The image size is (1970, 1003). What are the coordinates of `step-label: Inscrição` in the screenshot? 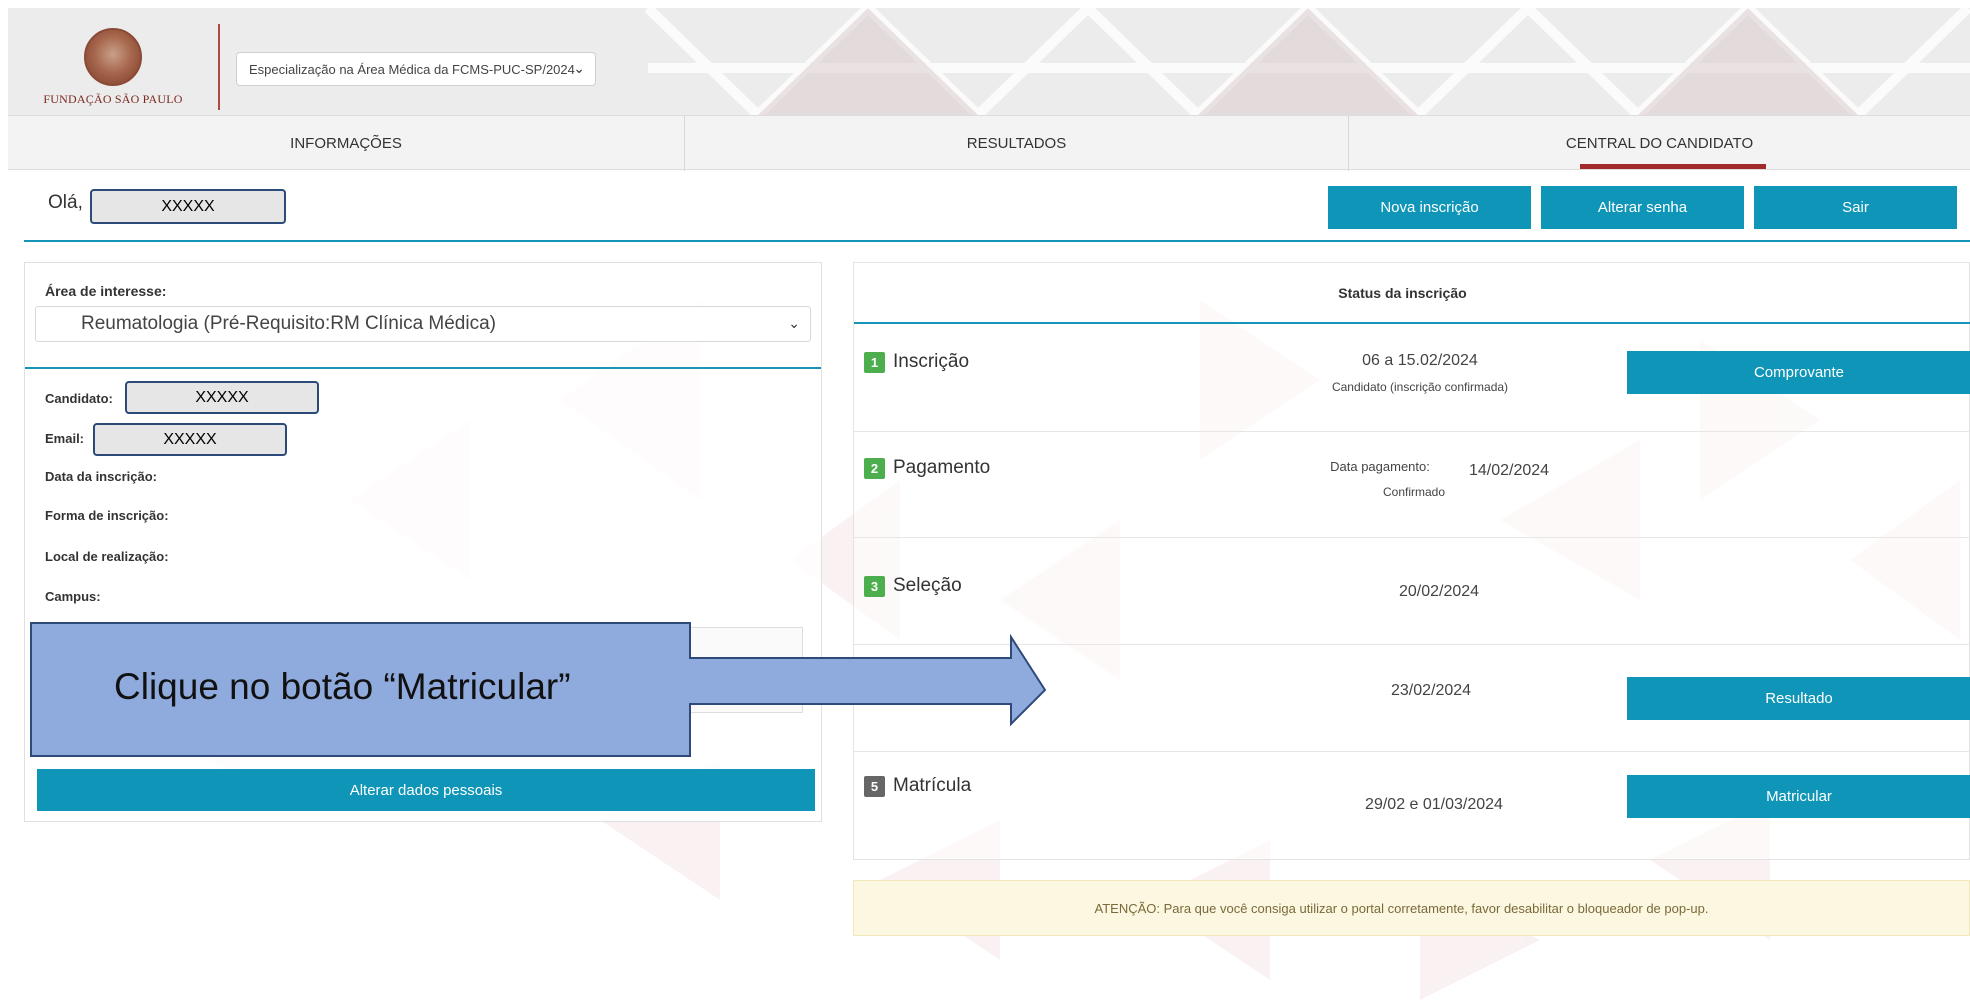 It's located at (931, 361).